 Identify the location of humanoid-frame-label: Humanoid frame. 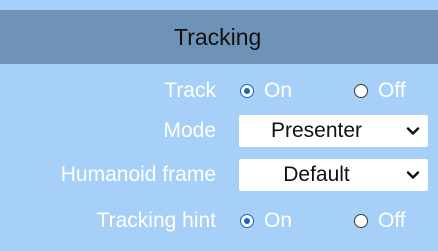
(138, 174).